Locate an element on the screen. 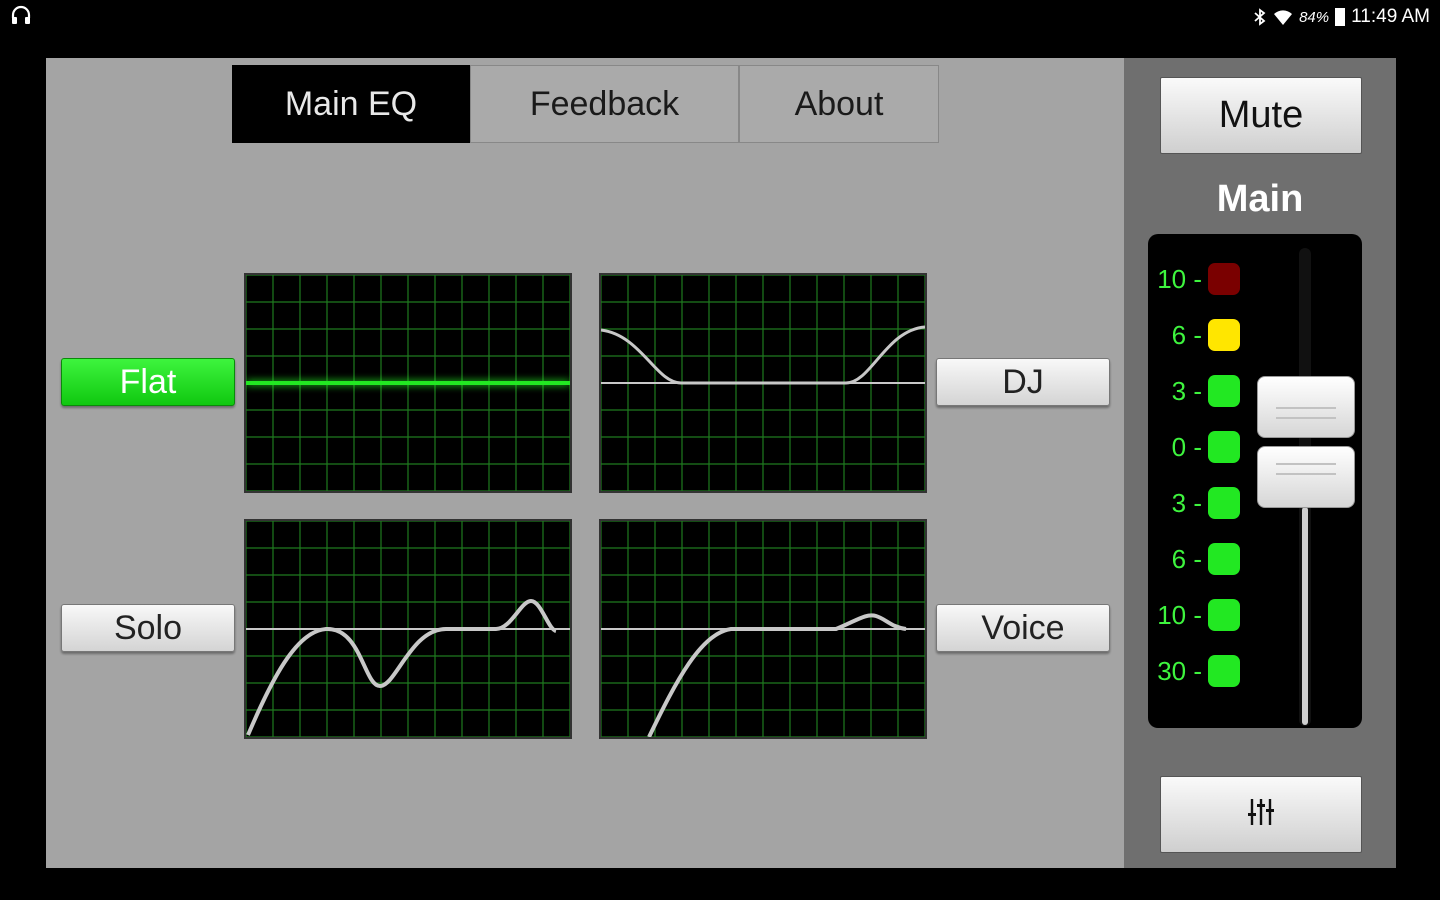 This screenshot has width=1440, height=900. tab-bar: Main EQ Feedback About is located at coordinates (585, 104).